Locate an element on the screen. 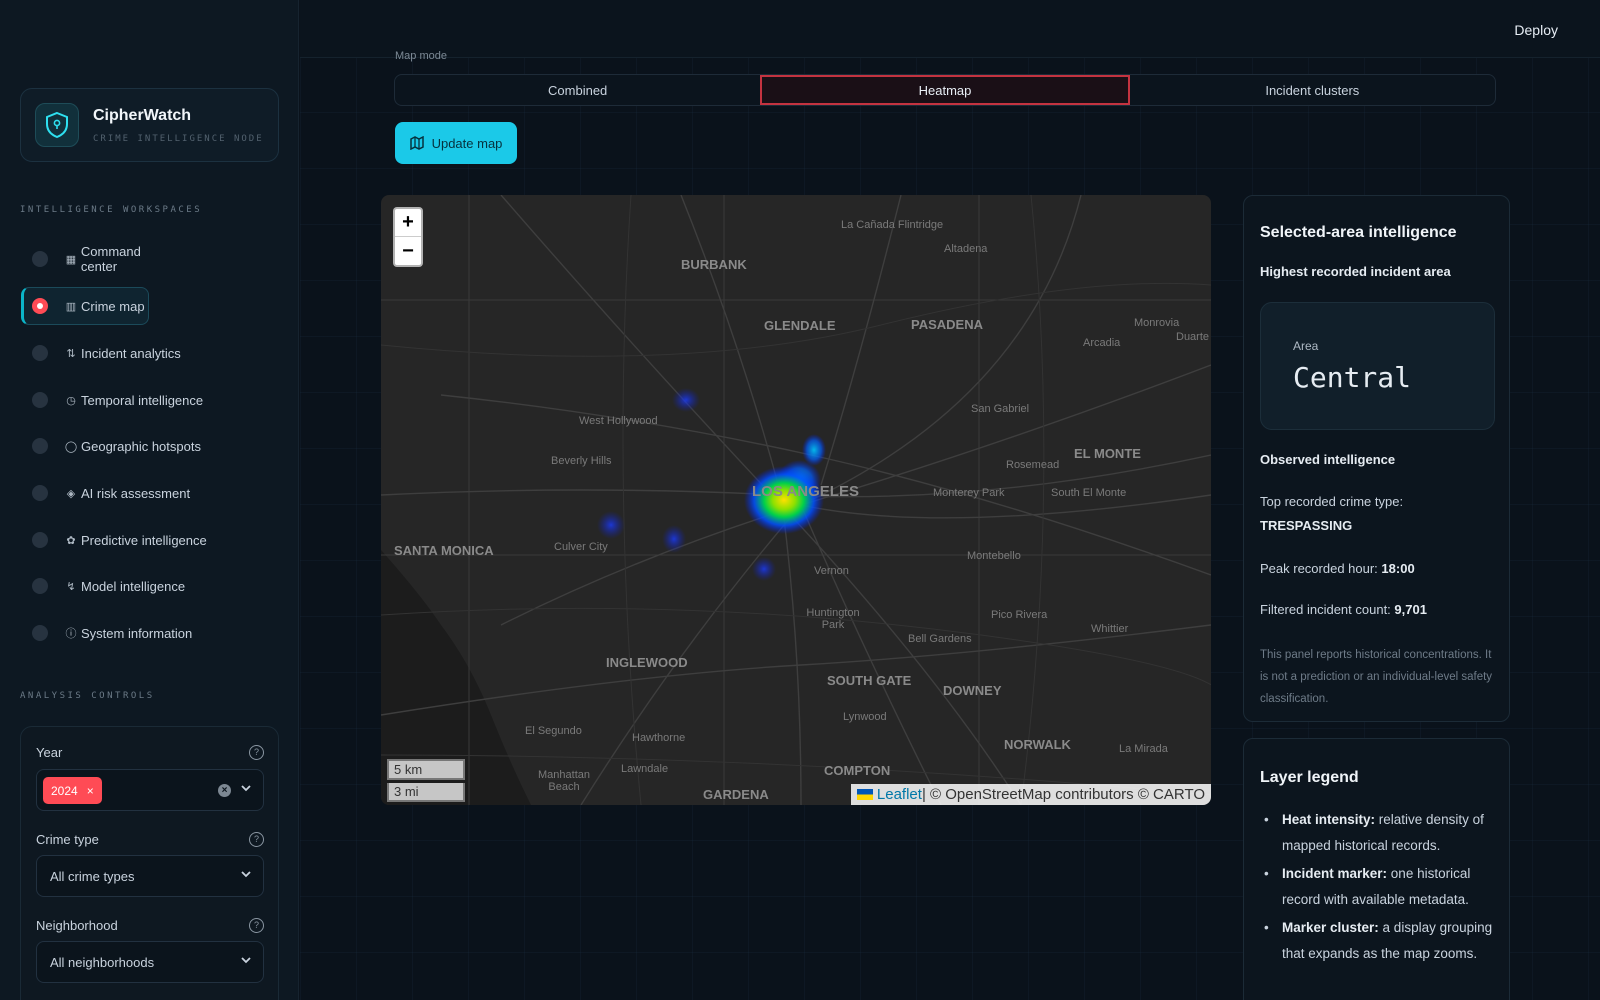  sidebar-item-command-center: ▦ Command center is located at coordinates (101, 259).